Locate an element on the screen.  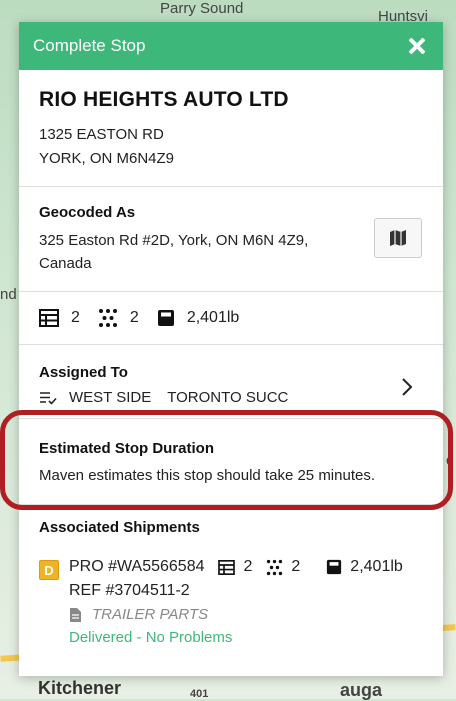
assigned-depot: TORONTO SUCC is located at coordinates (228, 397).